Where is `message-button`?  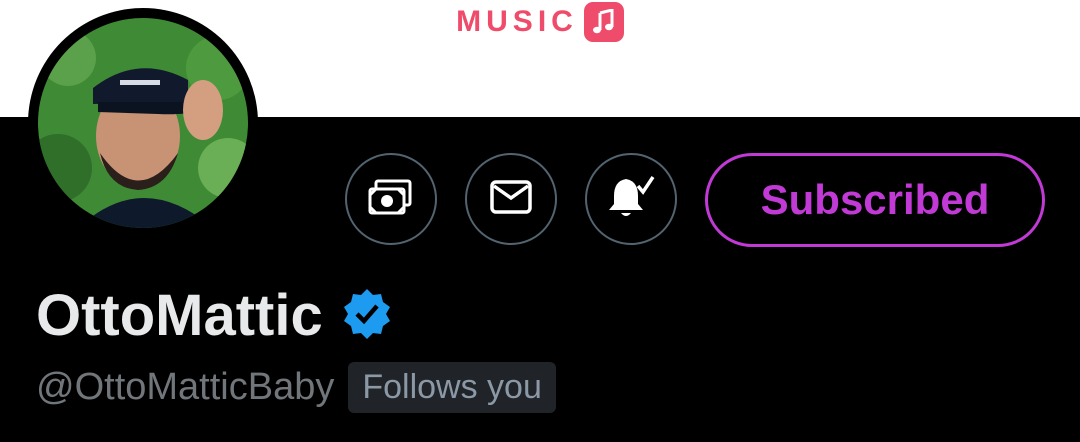
message-button is located at coordinates (511, 199).